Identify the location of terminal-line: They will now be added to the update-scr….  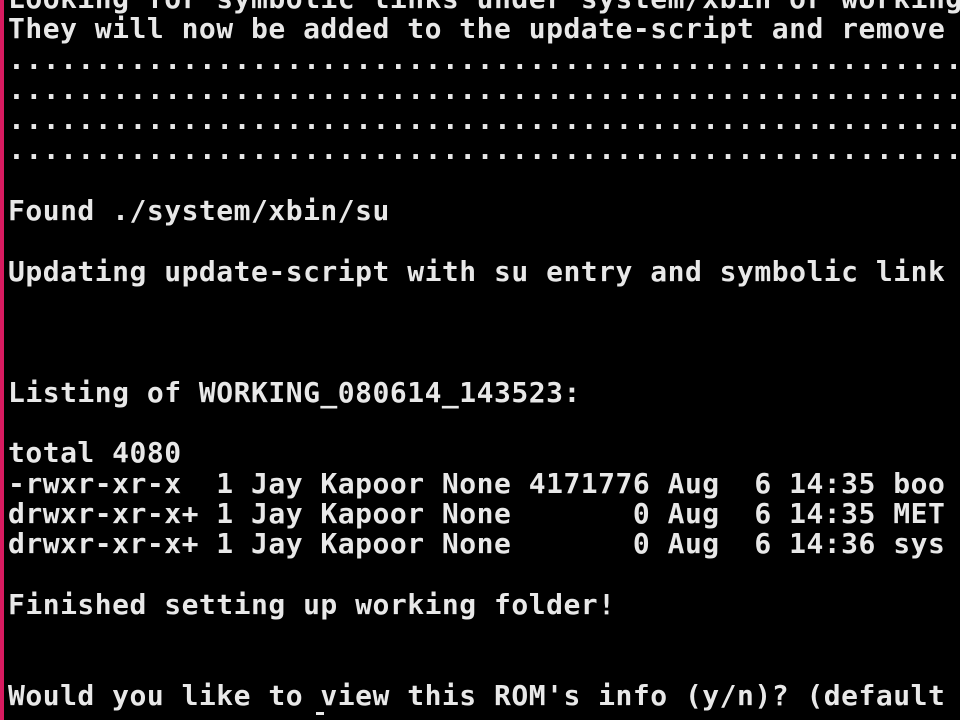
(477, 29).